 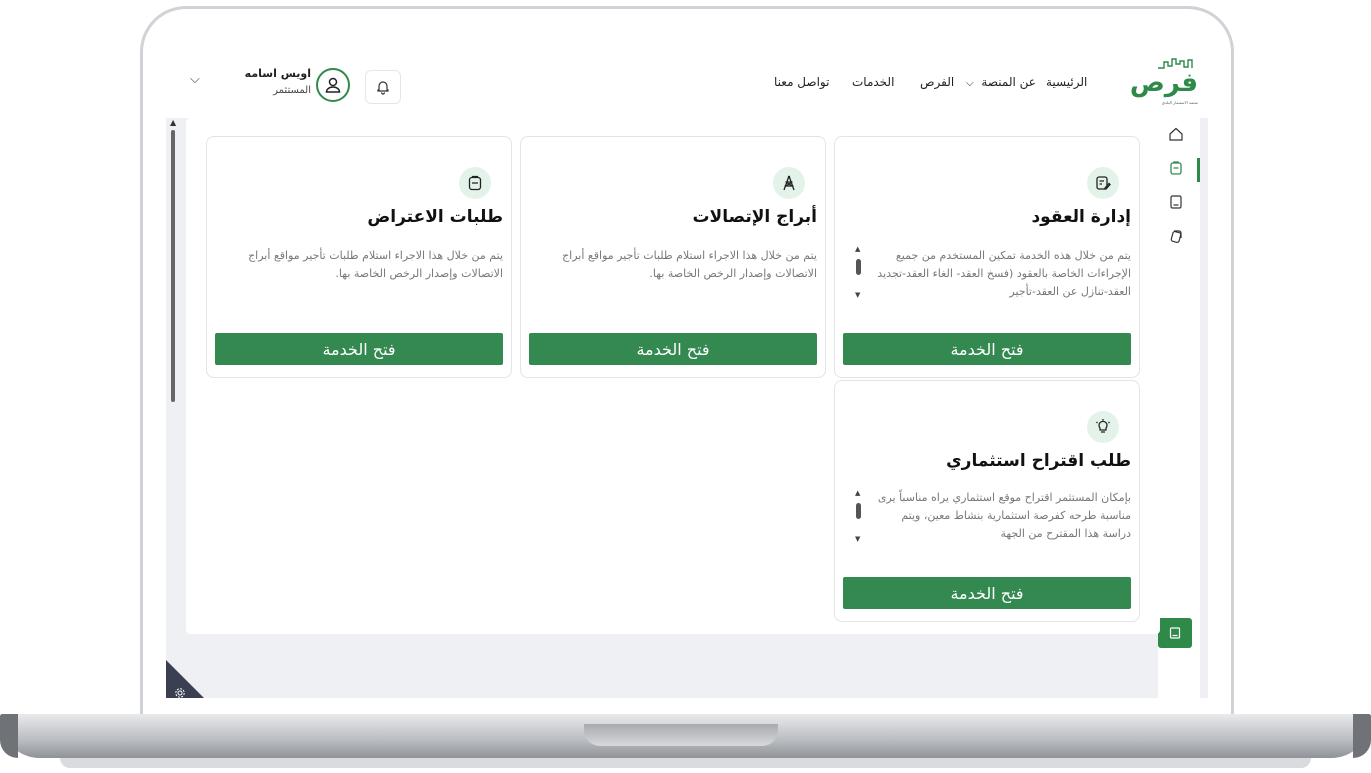 I want to click on side-rail, so click(x=1179, y=408).